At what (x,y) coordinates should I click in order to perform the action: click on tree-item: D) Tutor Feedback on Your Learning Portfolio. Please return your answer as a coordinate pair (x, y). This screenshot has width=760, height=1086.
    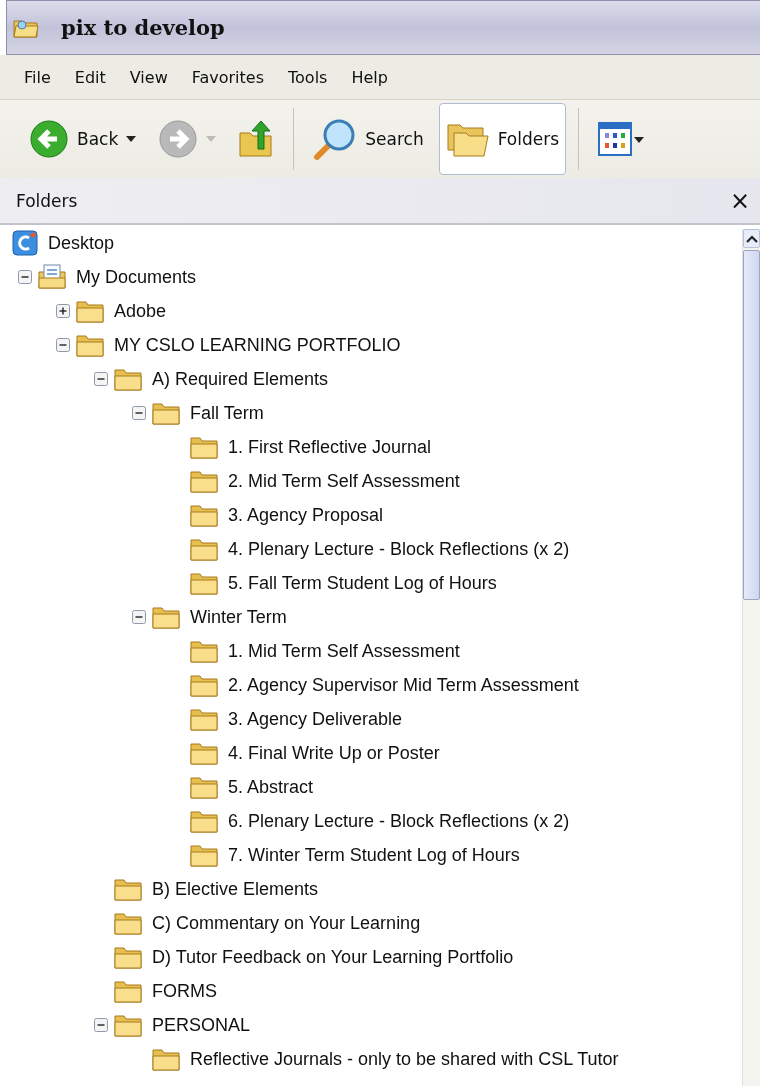
    Looking at the image, I should click on (333, 957).